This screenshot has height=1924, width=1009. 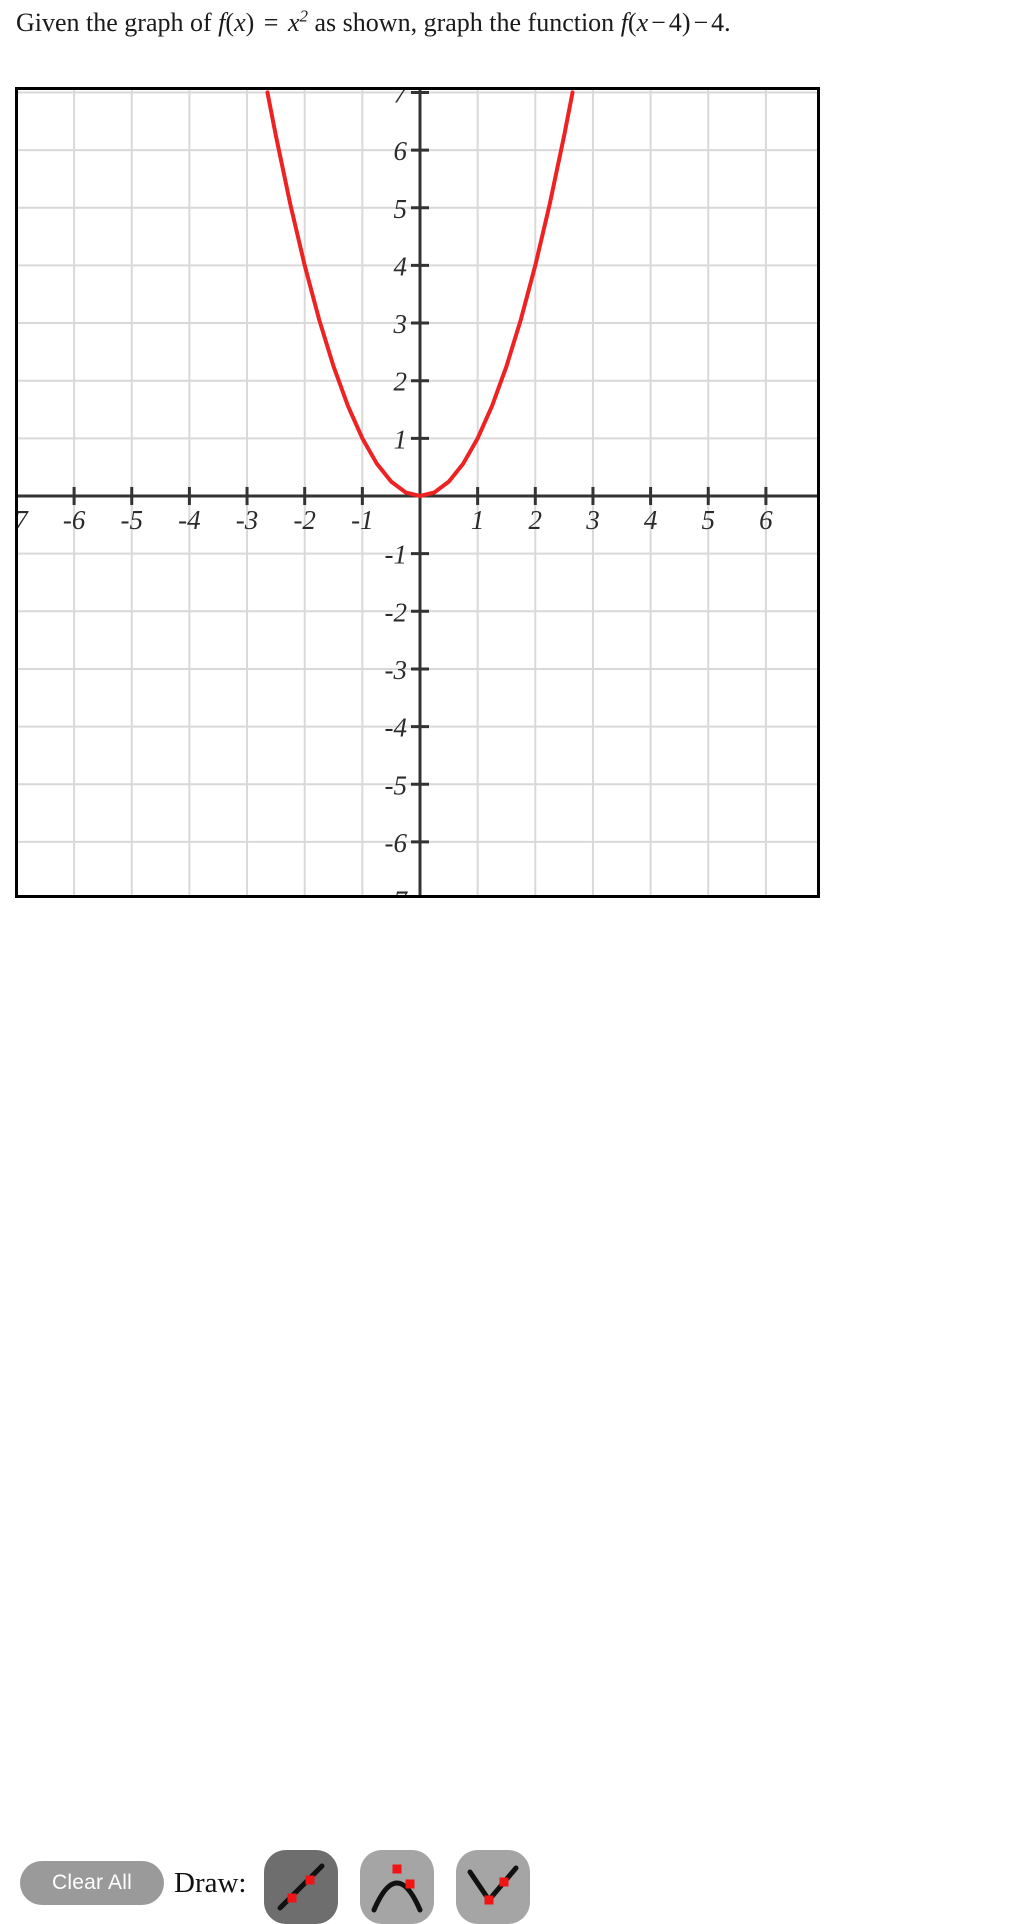 What do you see at coordinates (74, 520) in the screenshot?
I see `x-tick-label: -6` at bounding box center [74, 520].